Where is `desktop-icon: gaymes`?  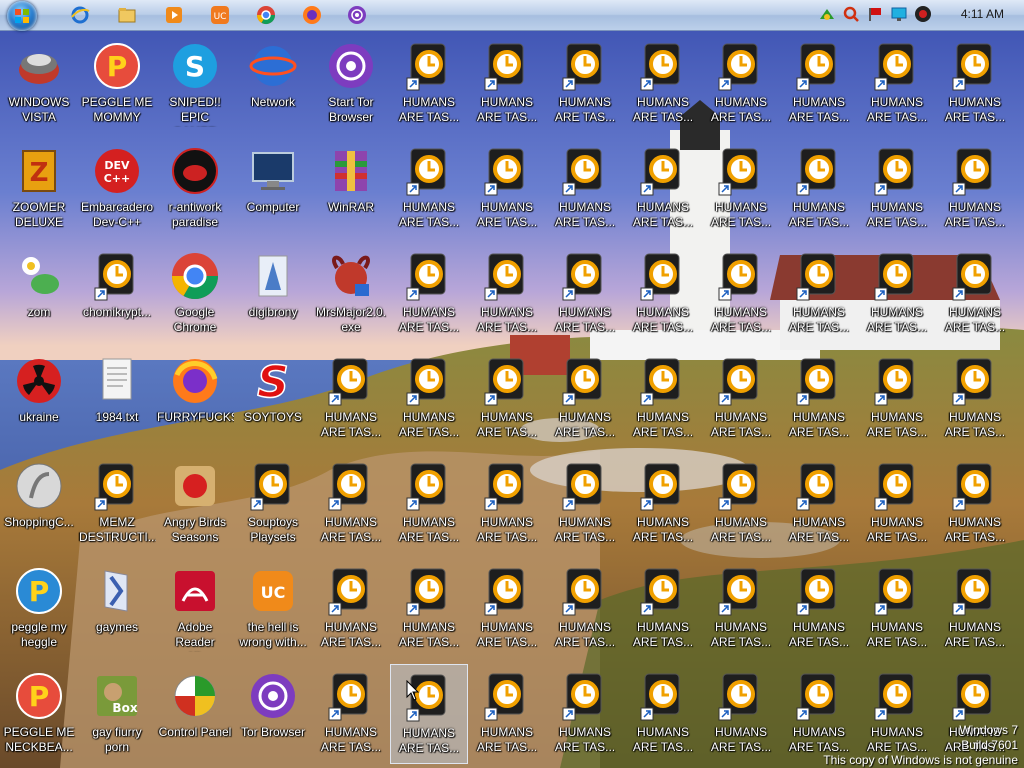
desktop-icon: gaymes is located at coordinates (117, 609).